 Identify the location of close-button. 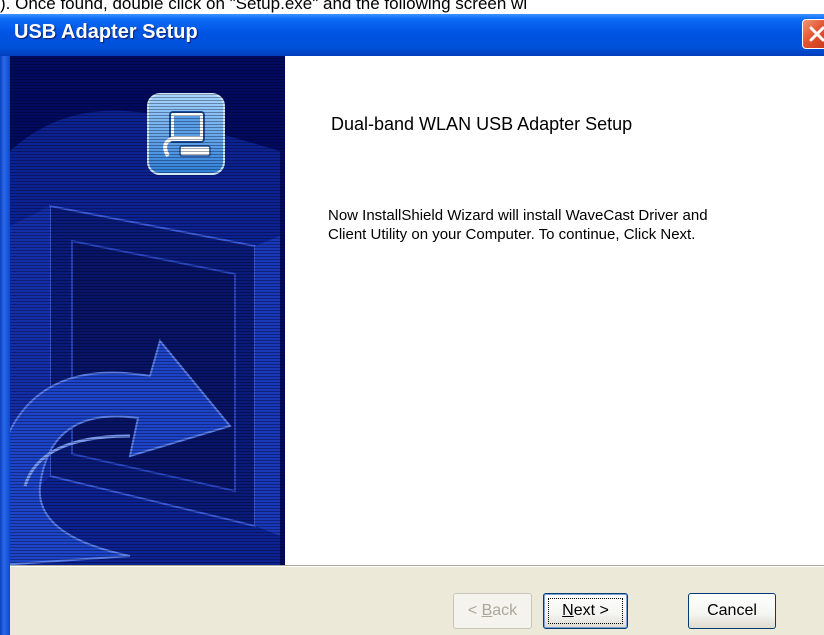
(813, 34).